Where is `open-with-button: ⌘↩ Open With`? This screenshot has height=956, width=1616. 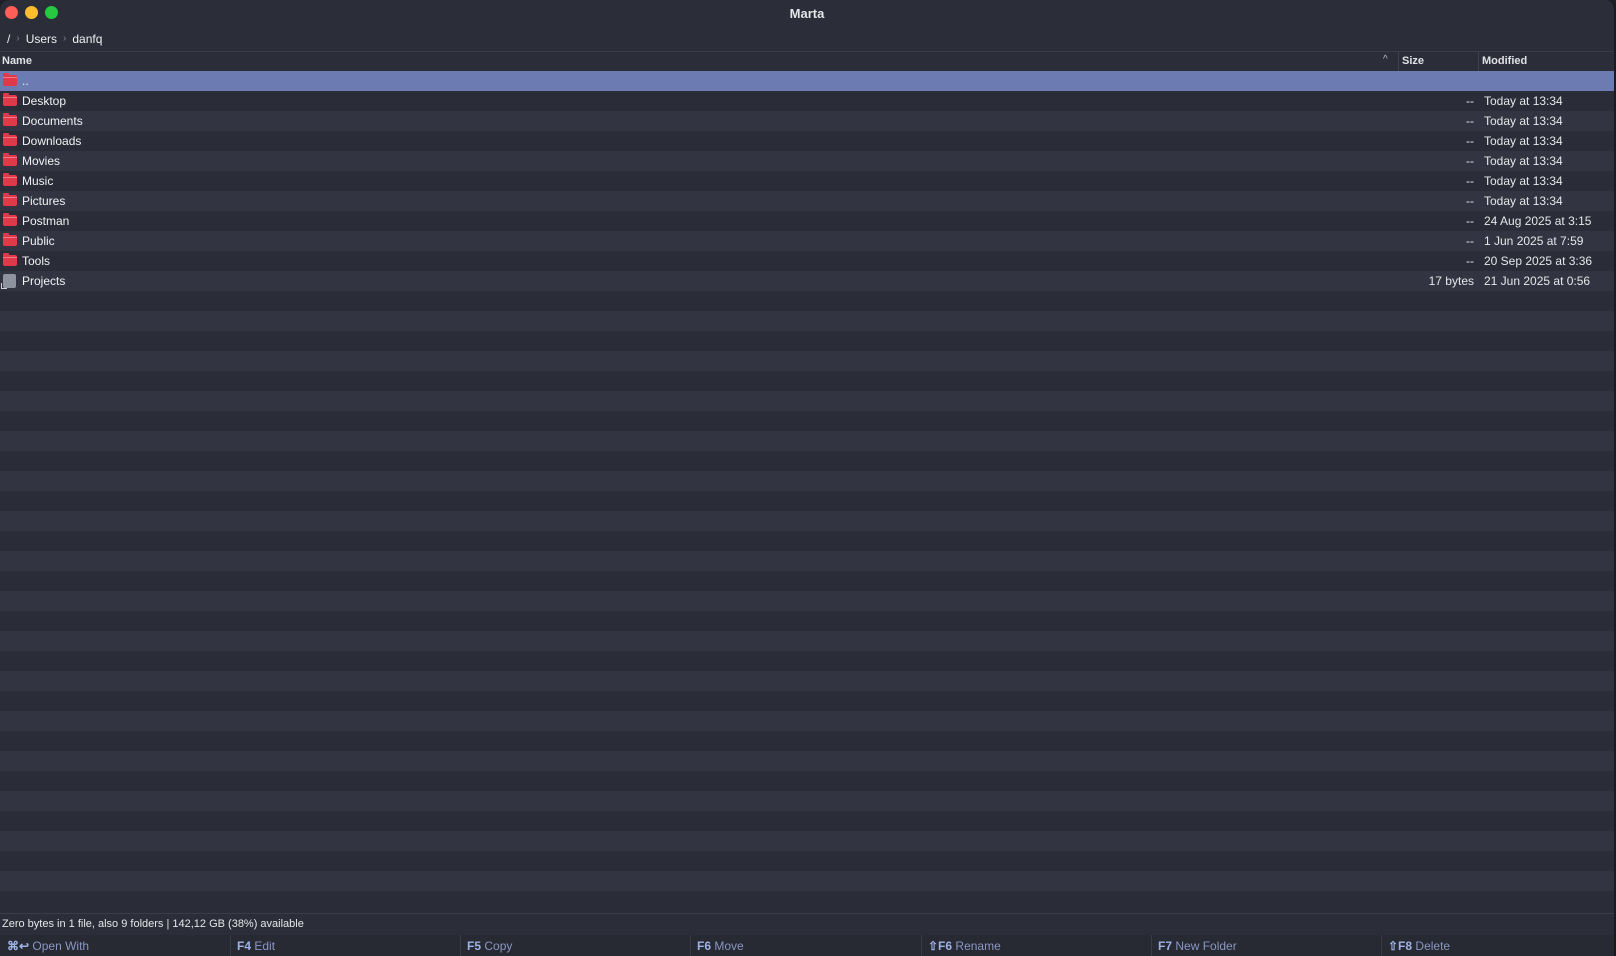 open-with-button: ⌘↩ Open With is located at coordinates (48, 946).